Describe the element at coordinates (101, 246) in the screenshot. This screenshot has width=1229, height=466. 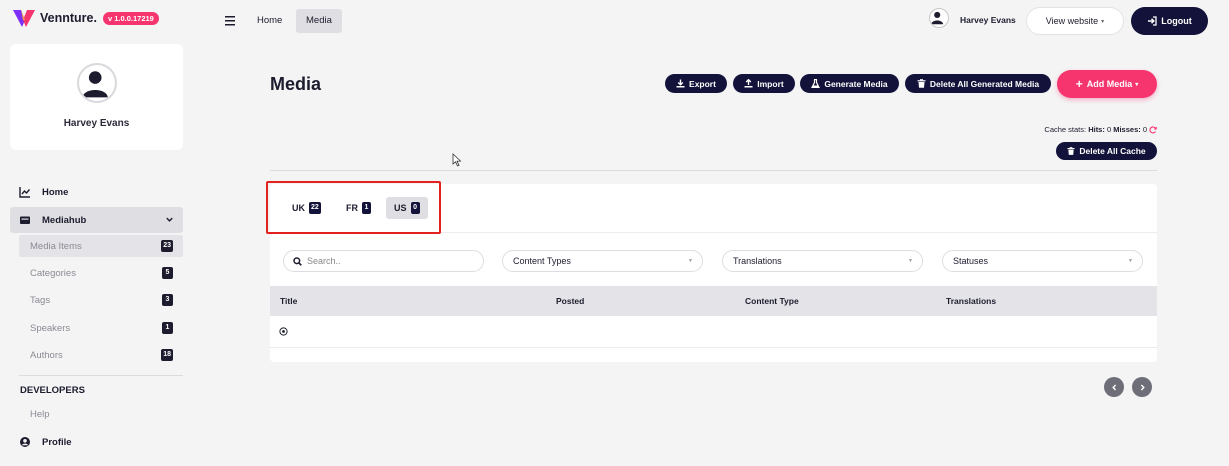
I see `sidebar-item-media-items: Media Items 23` at that location.